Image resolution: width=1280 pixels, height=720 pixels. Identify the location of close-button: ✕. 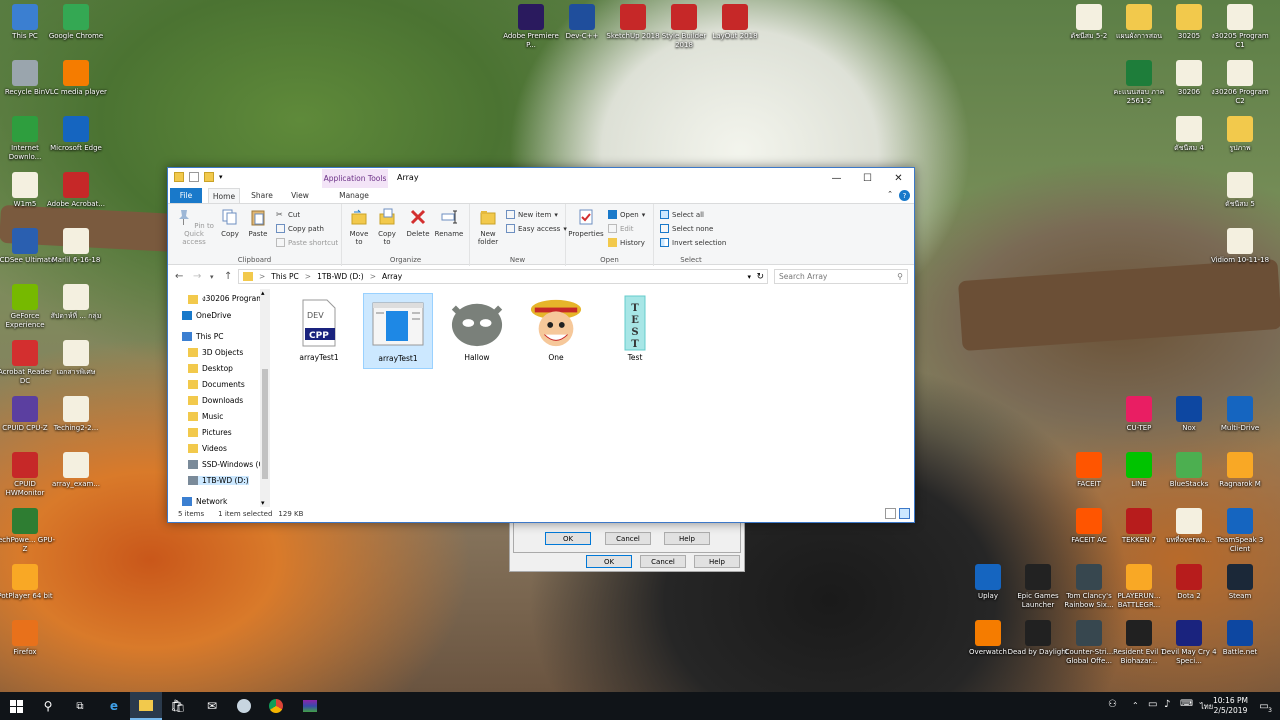
(898, 178).